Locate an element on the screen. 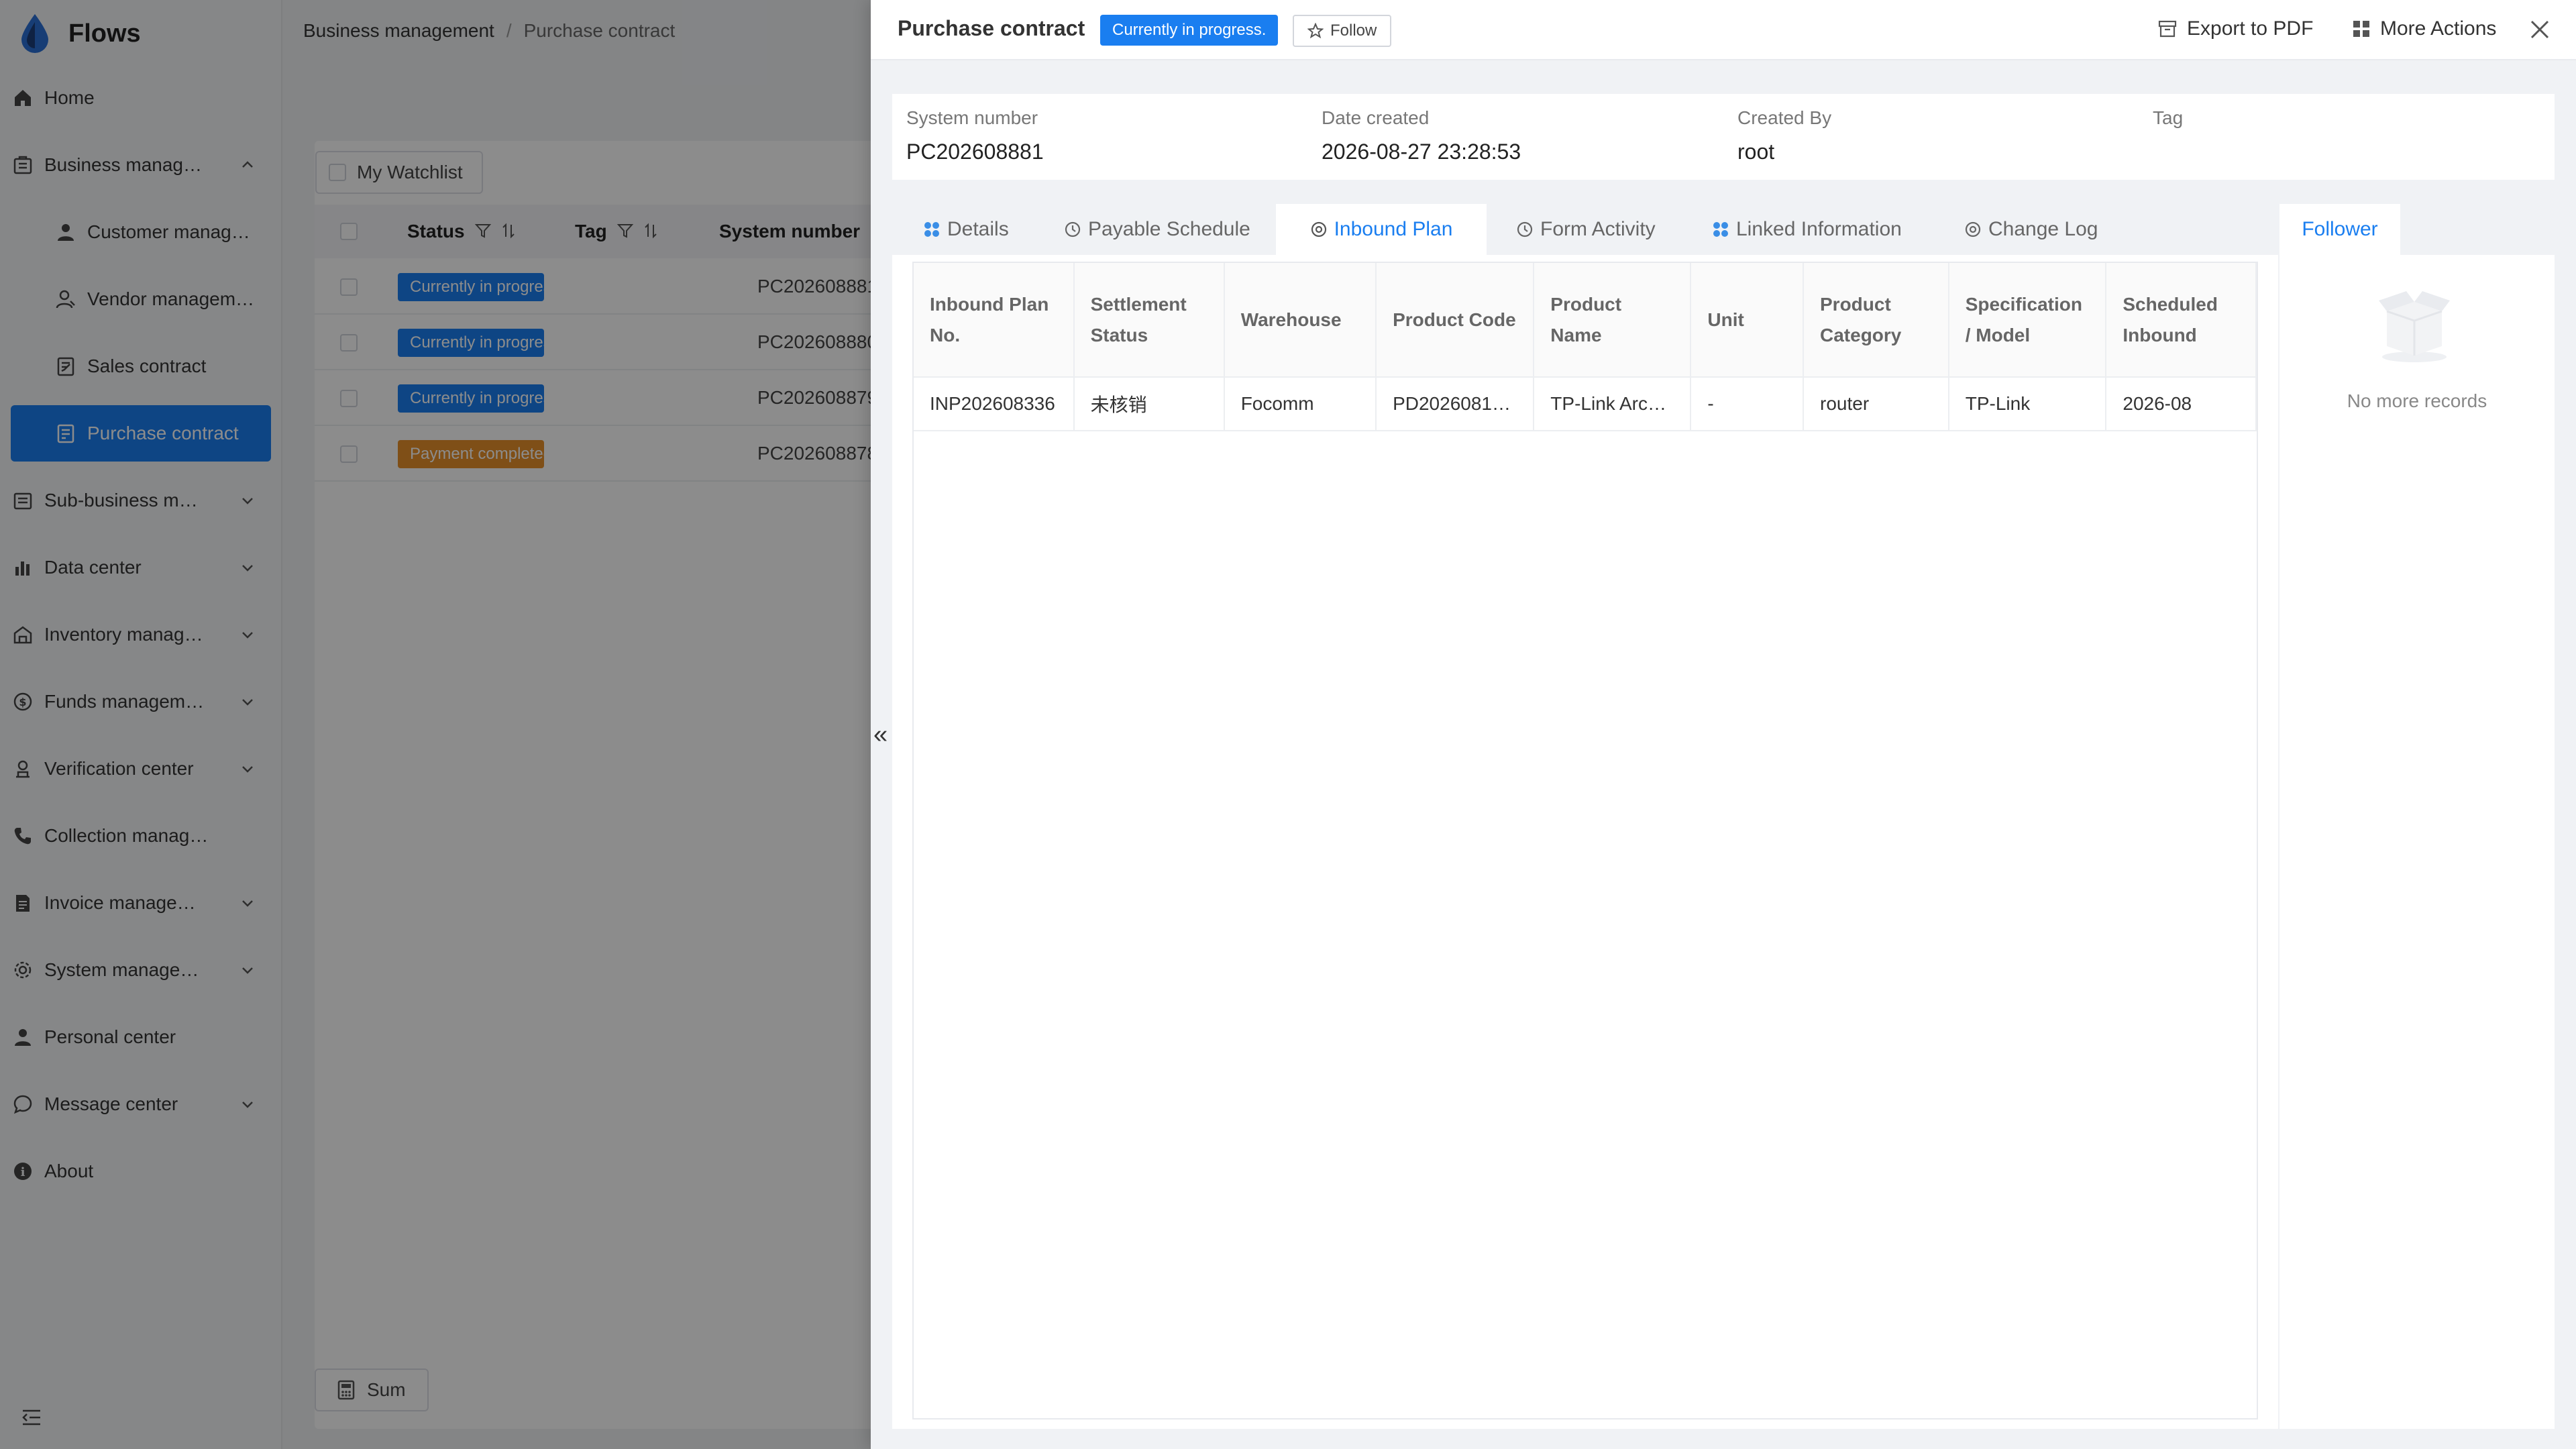  column-header: Specification / Model is located at coordinates (2027, 320).